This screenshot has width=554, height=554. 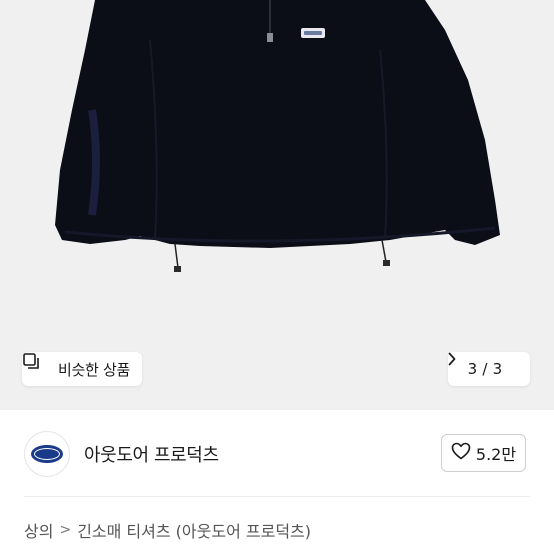 What do you see at coordinates (38, 530) in the screenshot?
I see `breadcrumb-item-category: 상의` at bounding box center [38, 530].